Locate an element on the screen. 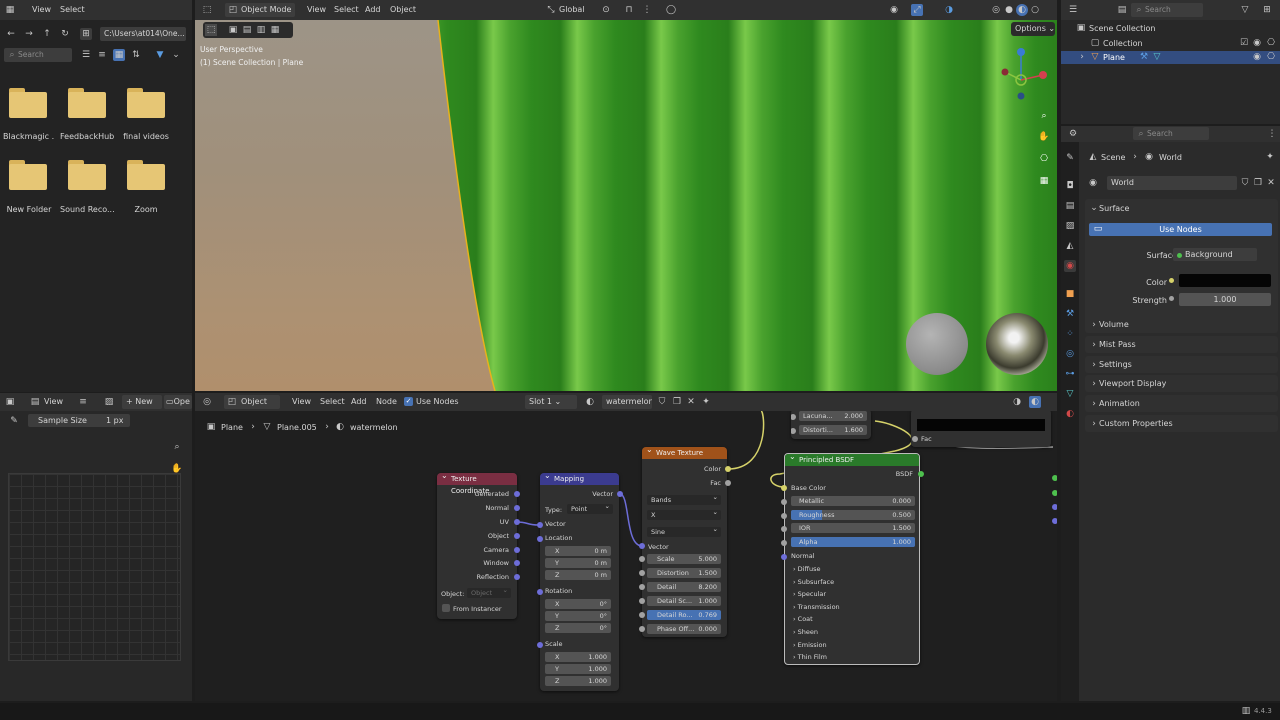  tool-tab-icon: ✎ is located at coordinates (1070, 158).